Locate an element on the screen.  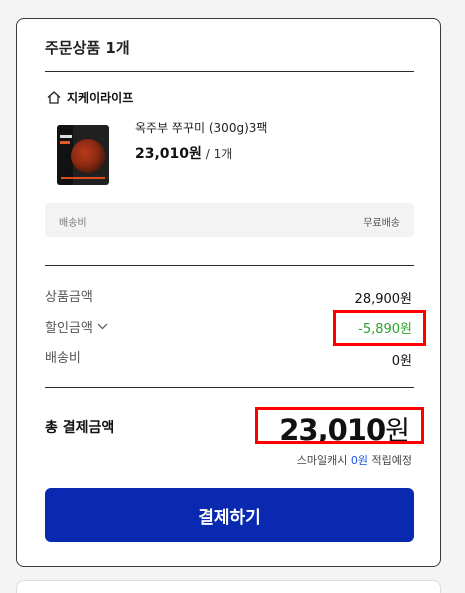
discount-label: 할인금액 is located at coordinates (69, 328).